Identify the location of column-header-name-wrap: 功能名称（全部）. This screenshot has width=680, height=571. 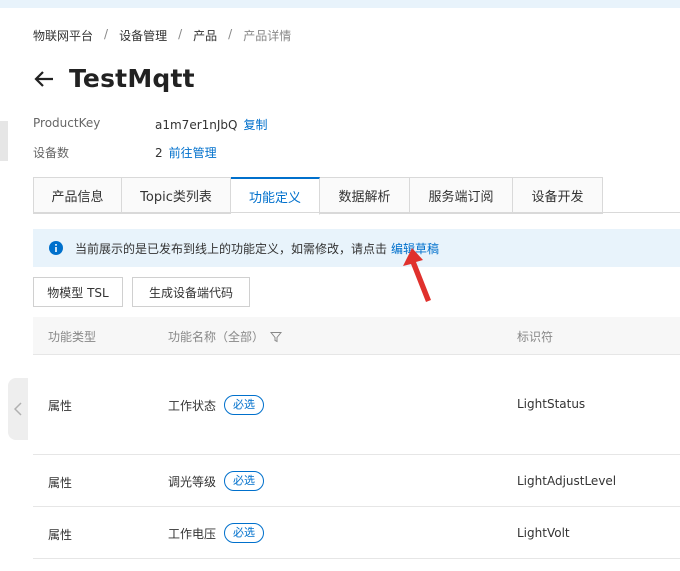
(225, 336).